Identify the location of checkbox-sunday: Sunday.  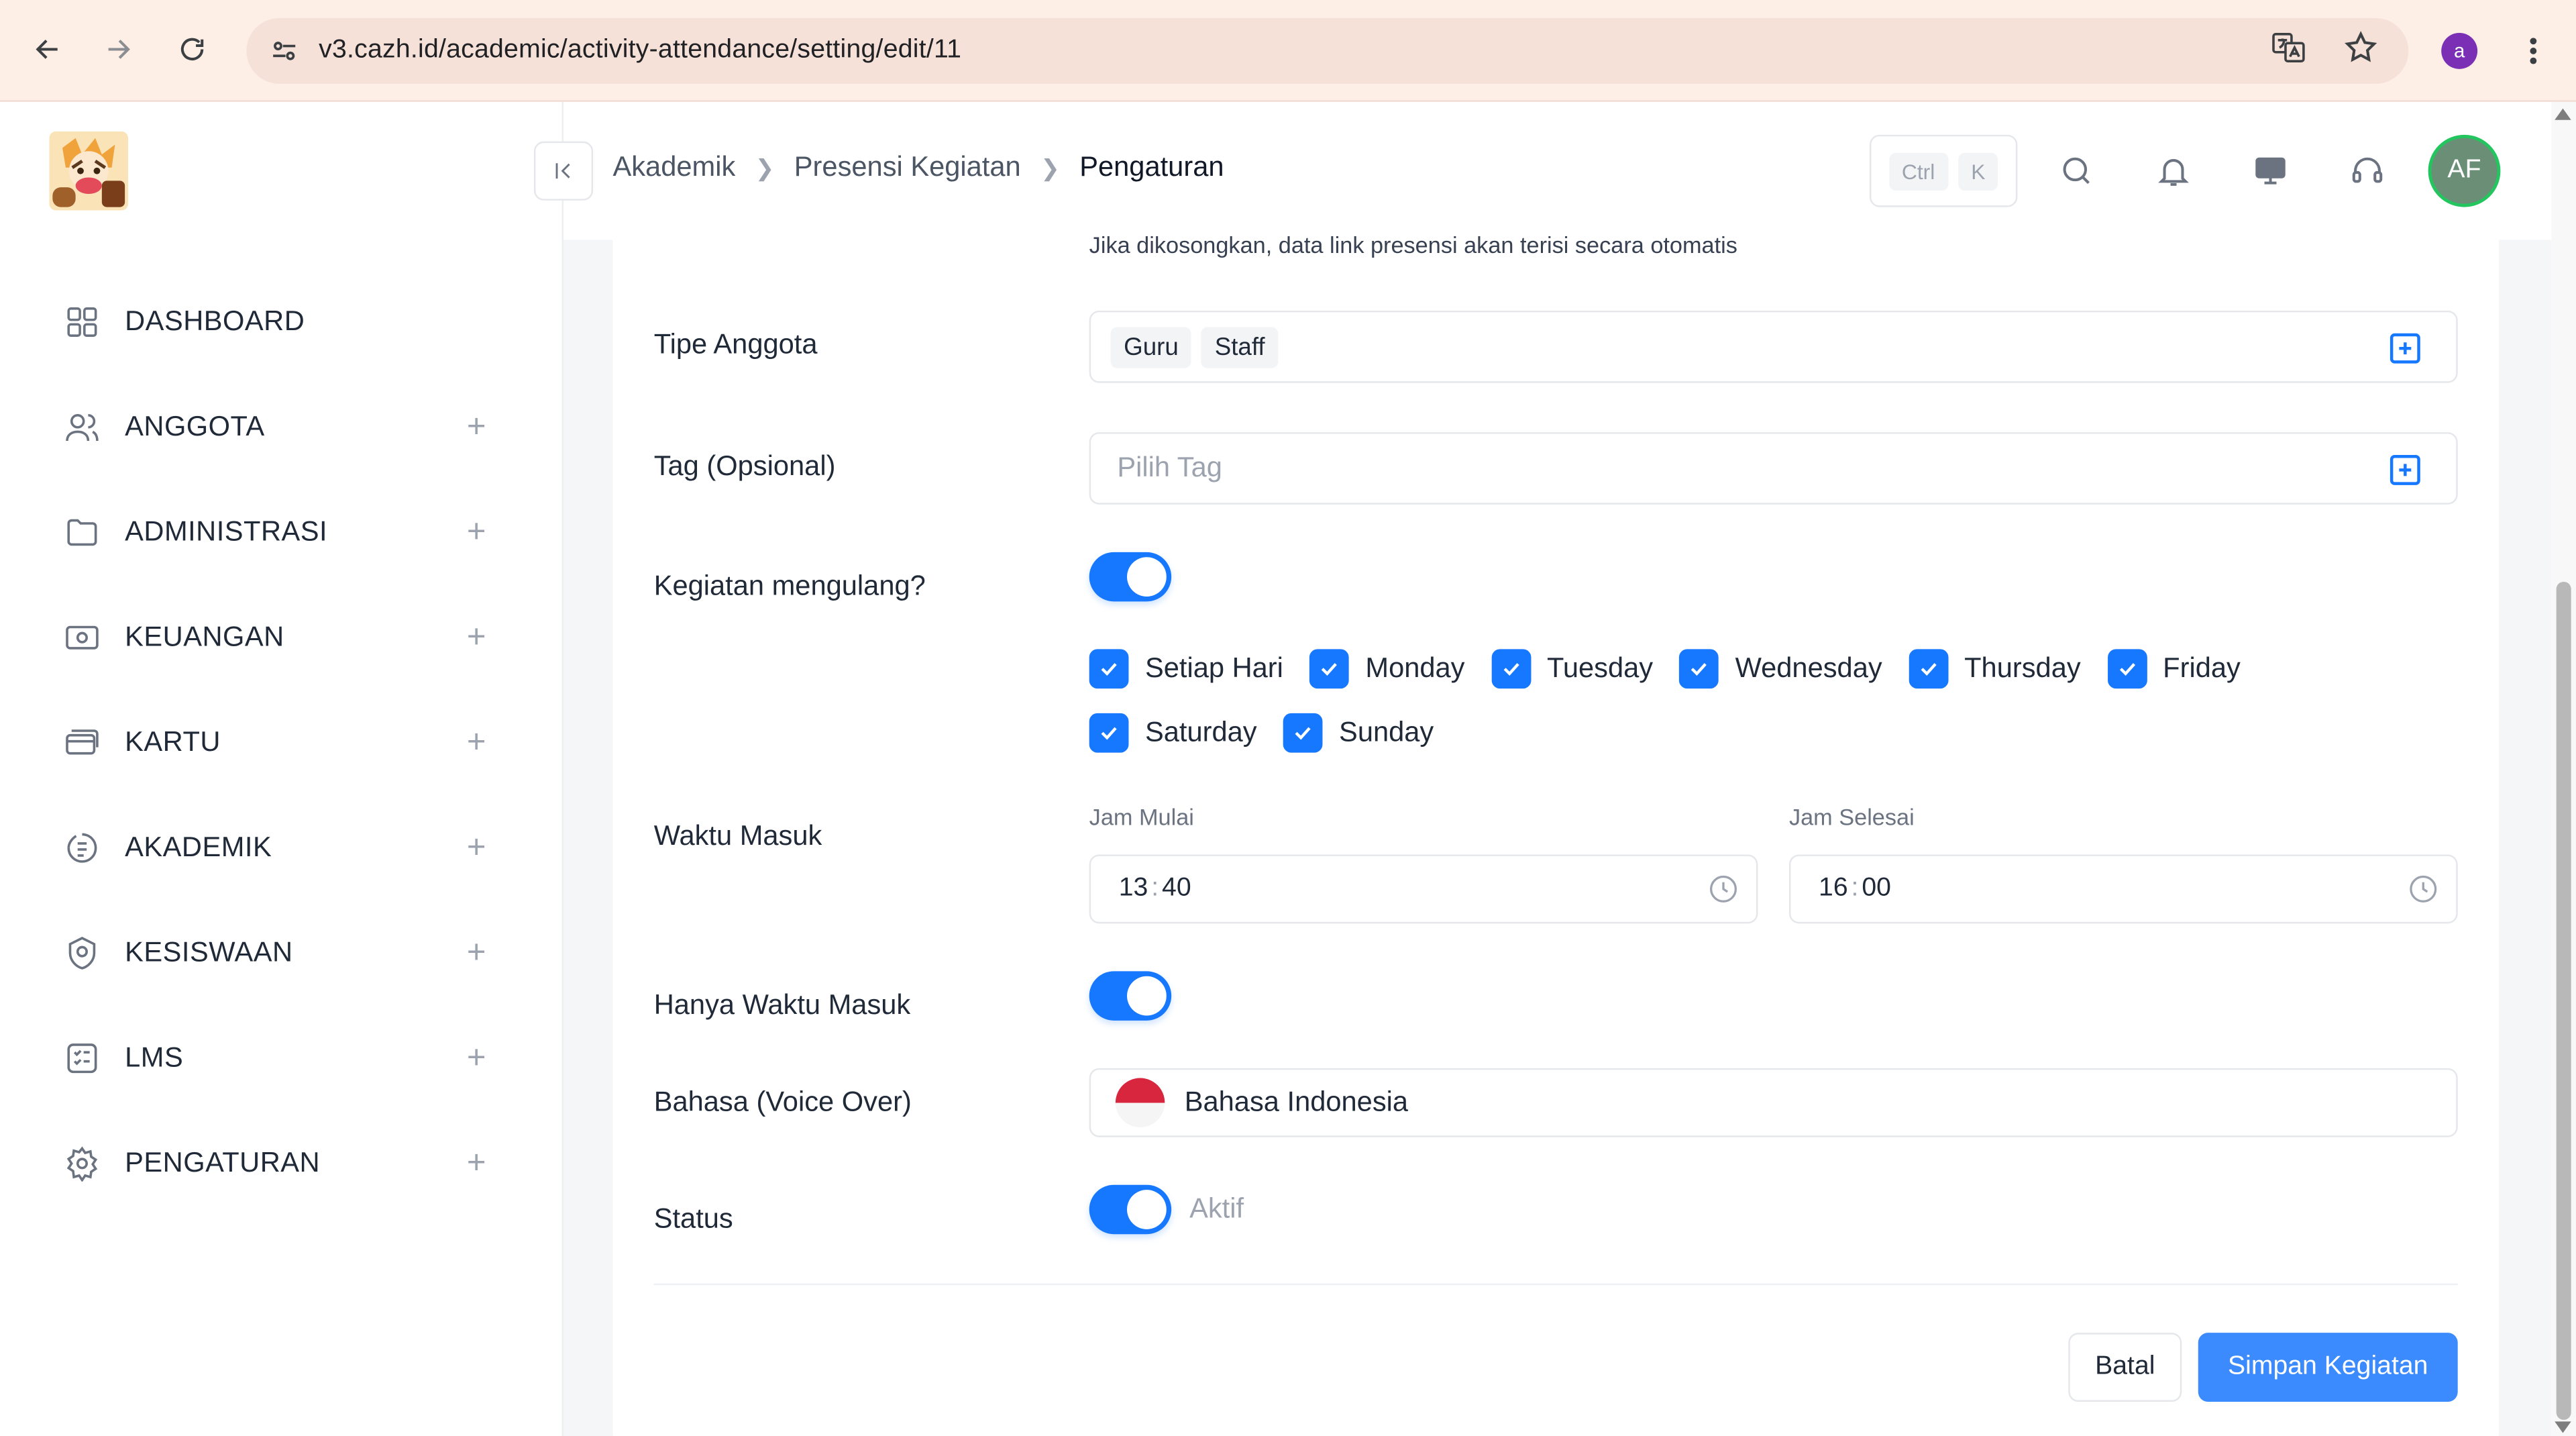
(1358, 733).